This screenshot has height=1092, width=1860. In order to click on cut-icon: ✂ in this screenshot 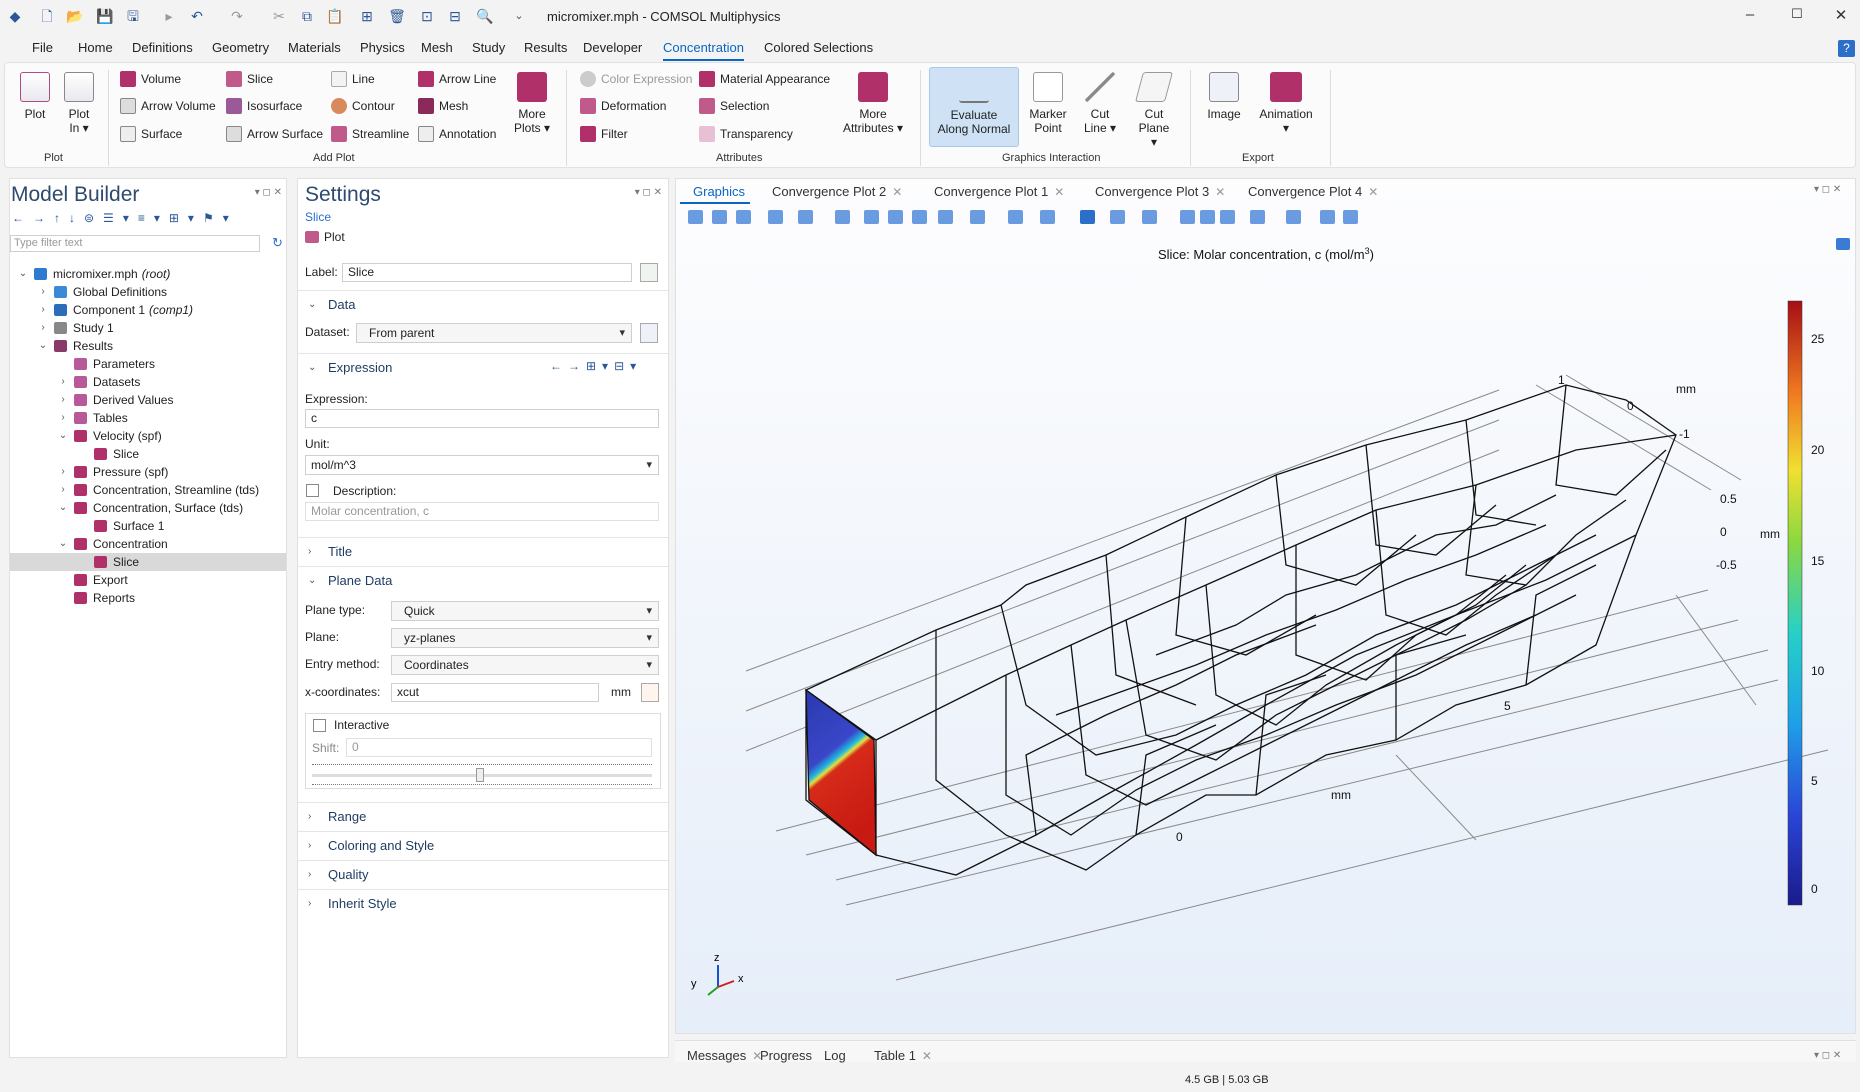, I will do `click(279, 16)`.